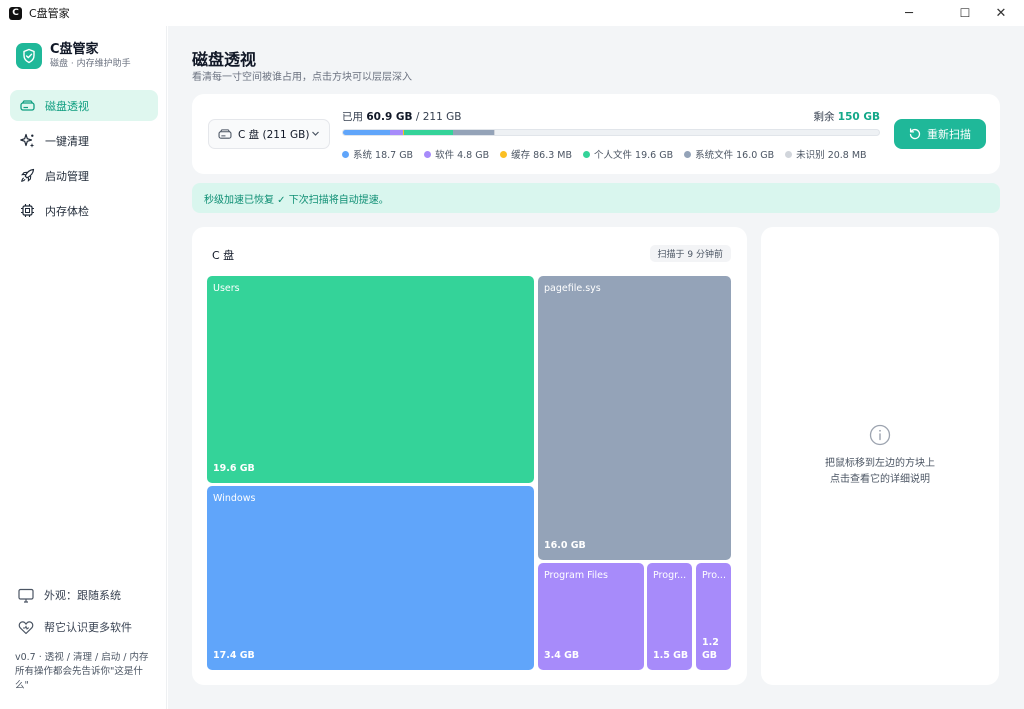 This screenshot has height=709, width=1024. I want to click on legend-label: 未识别 20.8 MB, so click(831, 155).